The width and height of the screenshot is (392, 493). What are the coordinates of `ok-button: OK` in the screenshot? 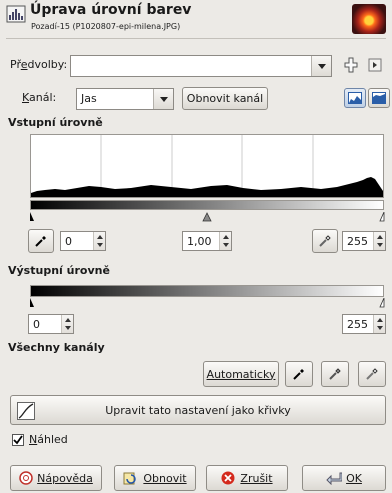 It's located at (344, 478).